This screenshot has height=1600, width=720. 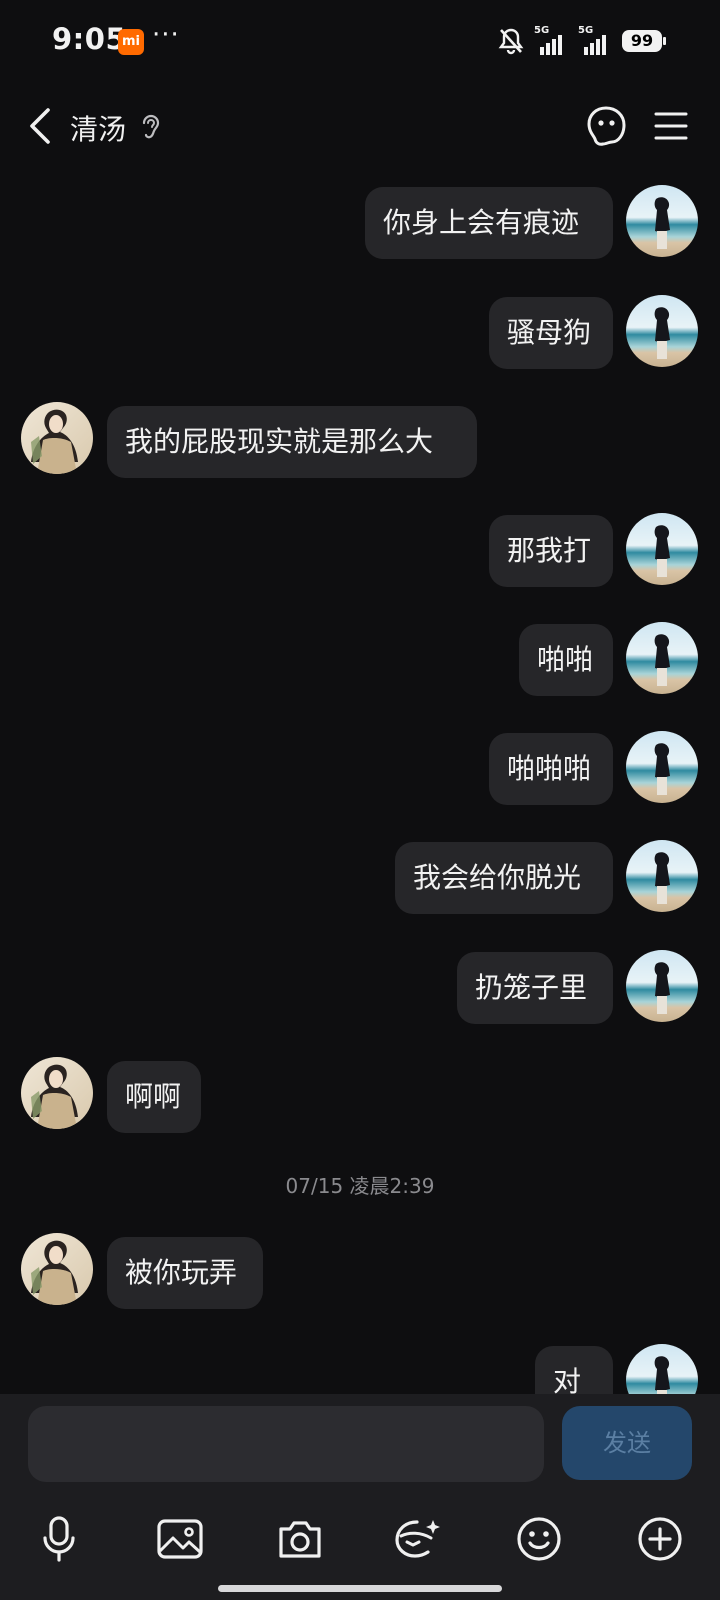 I want to click on message-bubble: 对, so click(x=574, y=1370).